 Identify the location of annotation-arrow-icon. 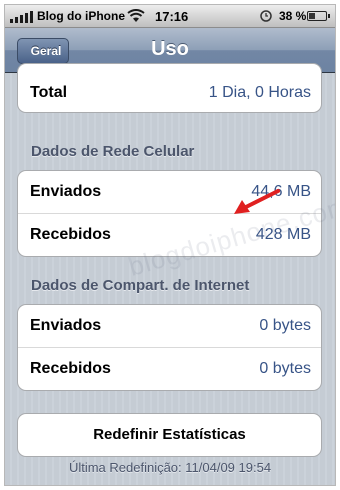
(257, 201).